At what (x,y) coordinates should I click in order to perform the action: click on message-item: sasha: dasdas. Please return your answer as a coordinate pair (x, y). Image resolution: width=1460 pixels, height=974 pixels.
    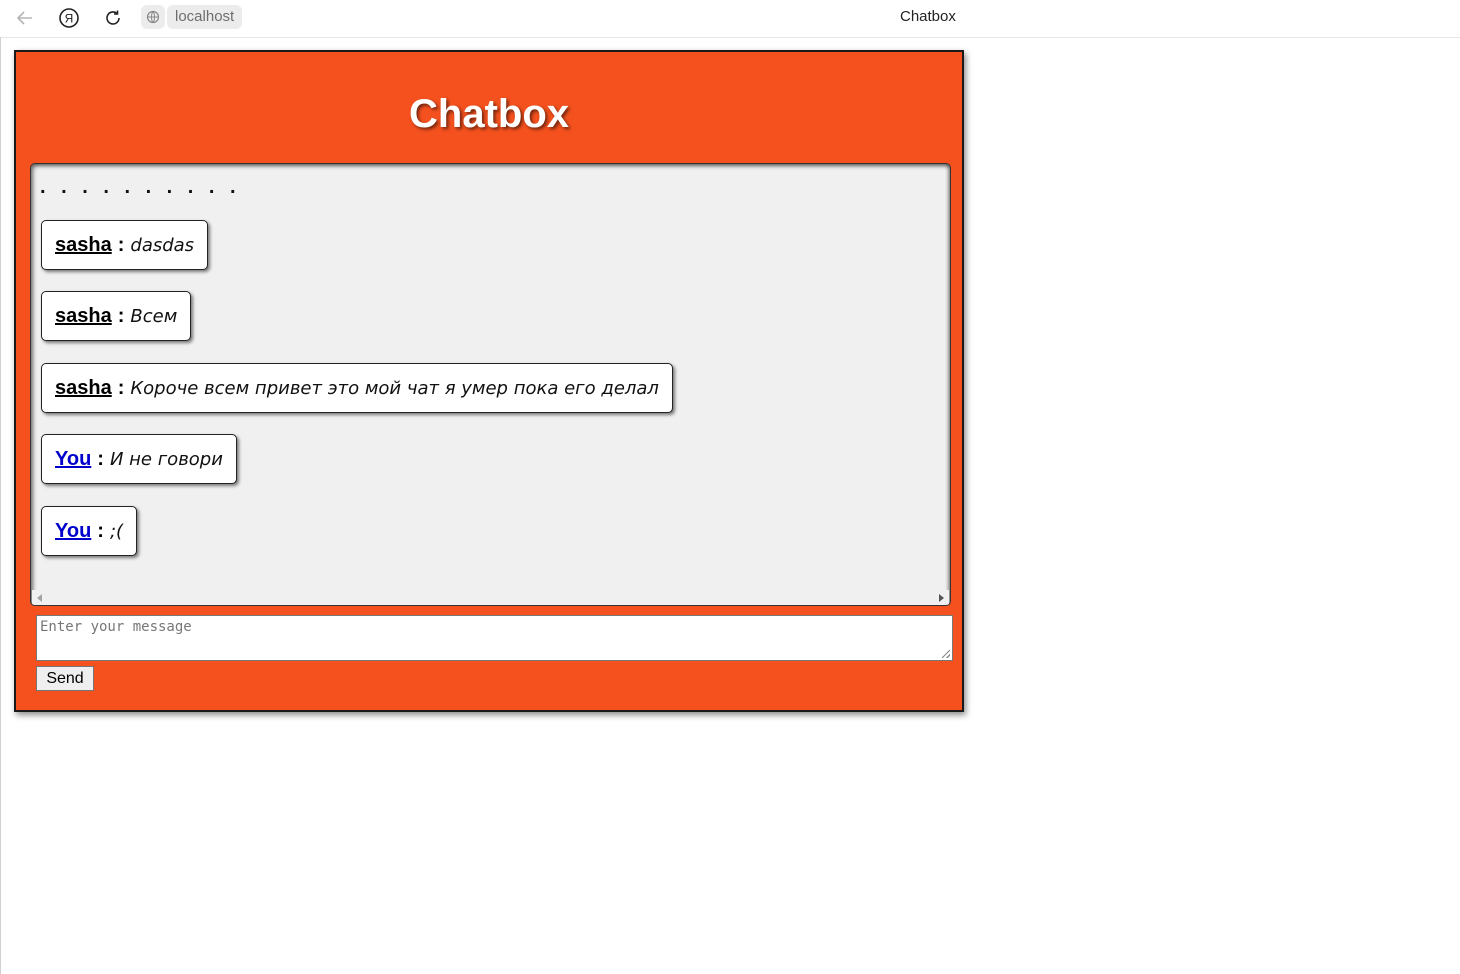
    Looking at the image, I should click on (125, 245).